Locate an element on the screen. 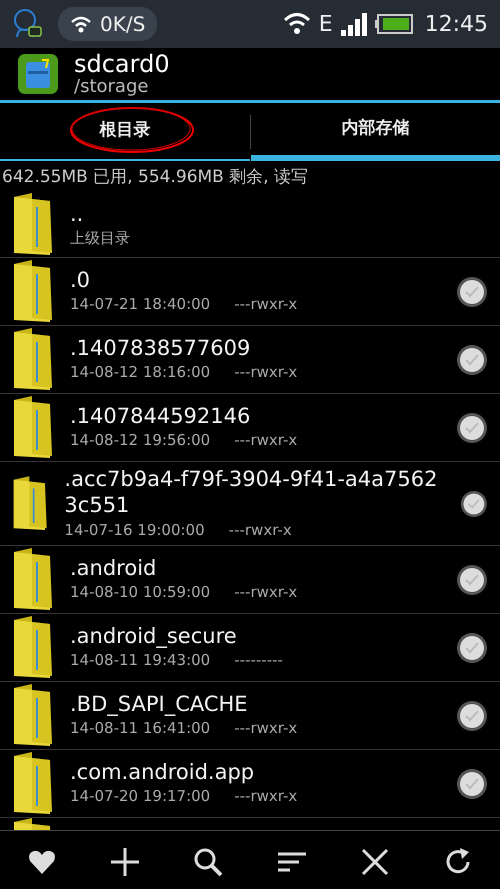  file-name: .. is located at coordinates (77, 213).